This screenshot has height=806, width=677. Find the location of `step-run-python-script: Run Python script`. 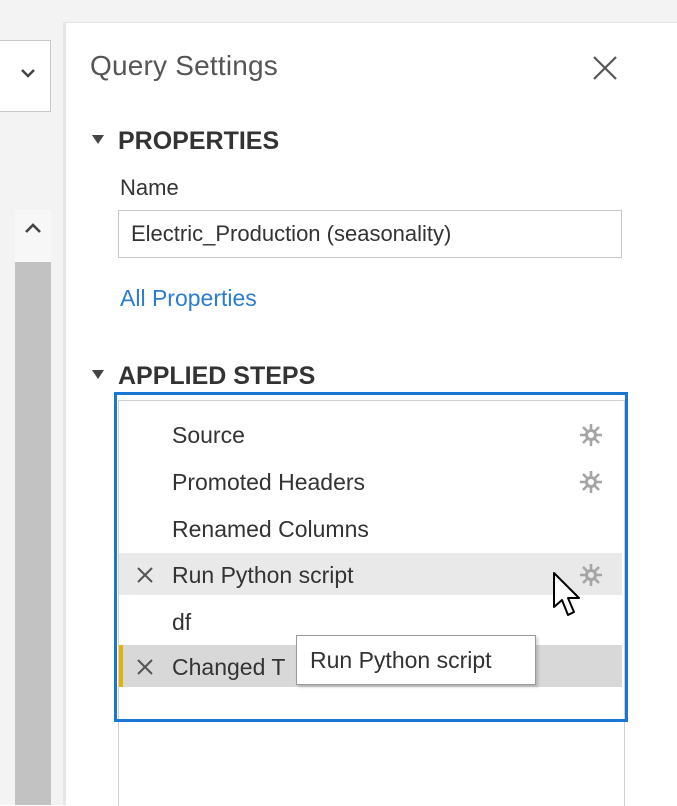

step-run-python-script: Run Python script is located at coordinates (370, 574).